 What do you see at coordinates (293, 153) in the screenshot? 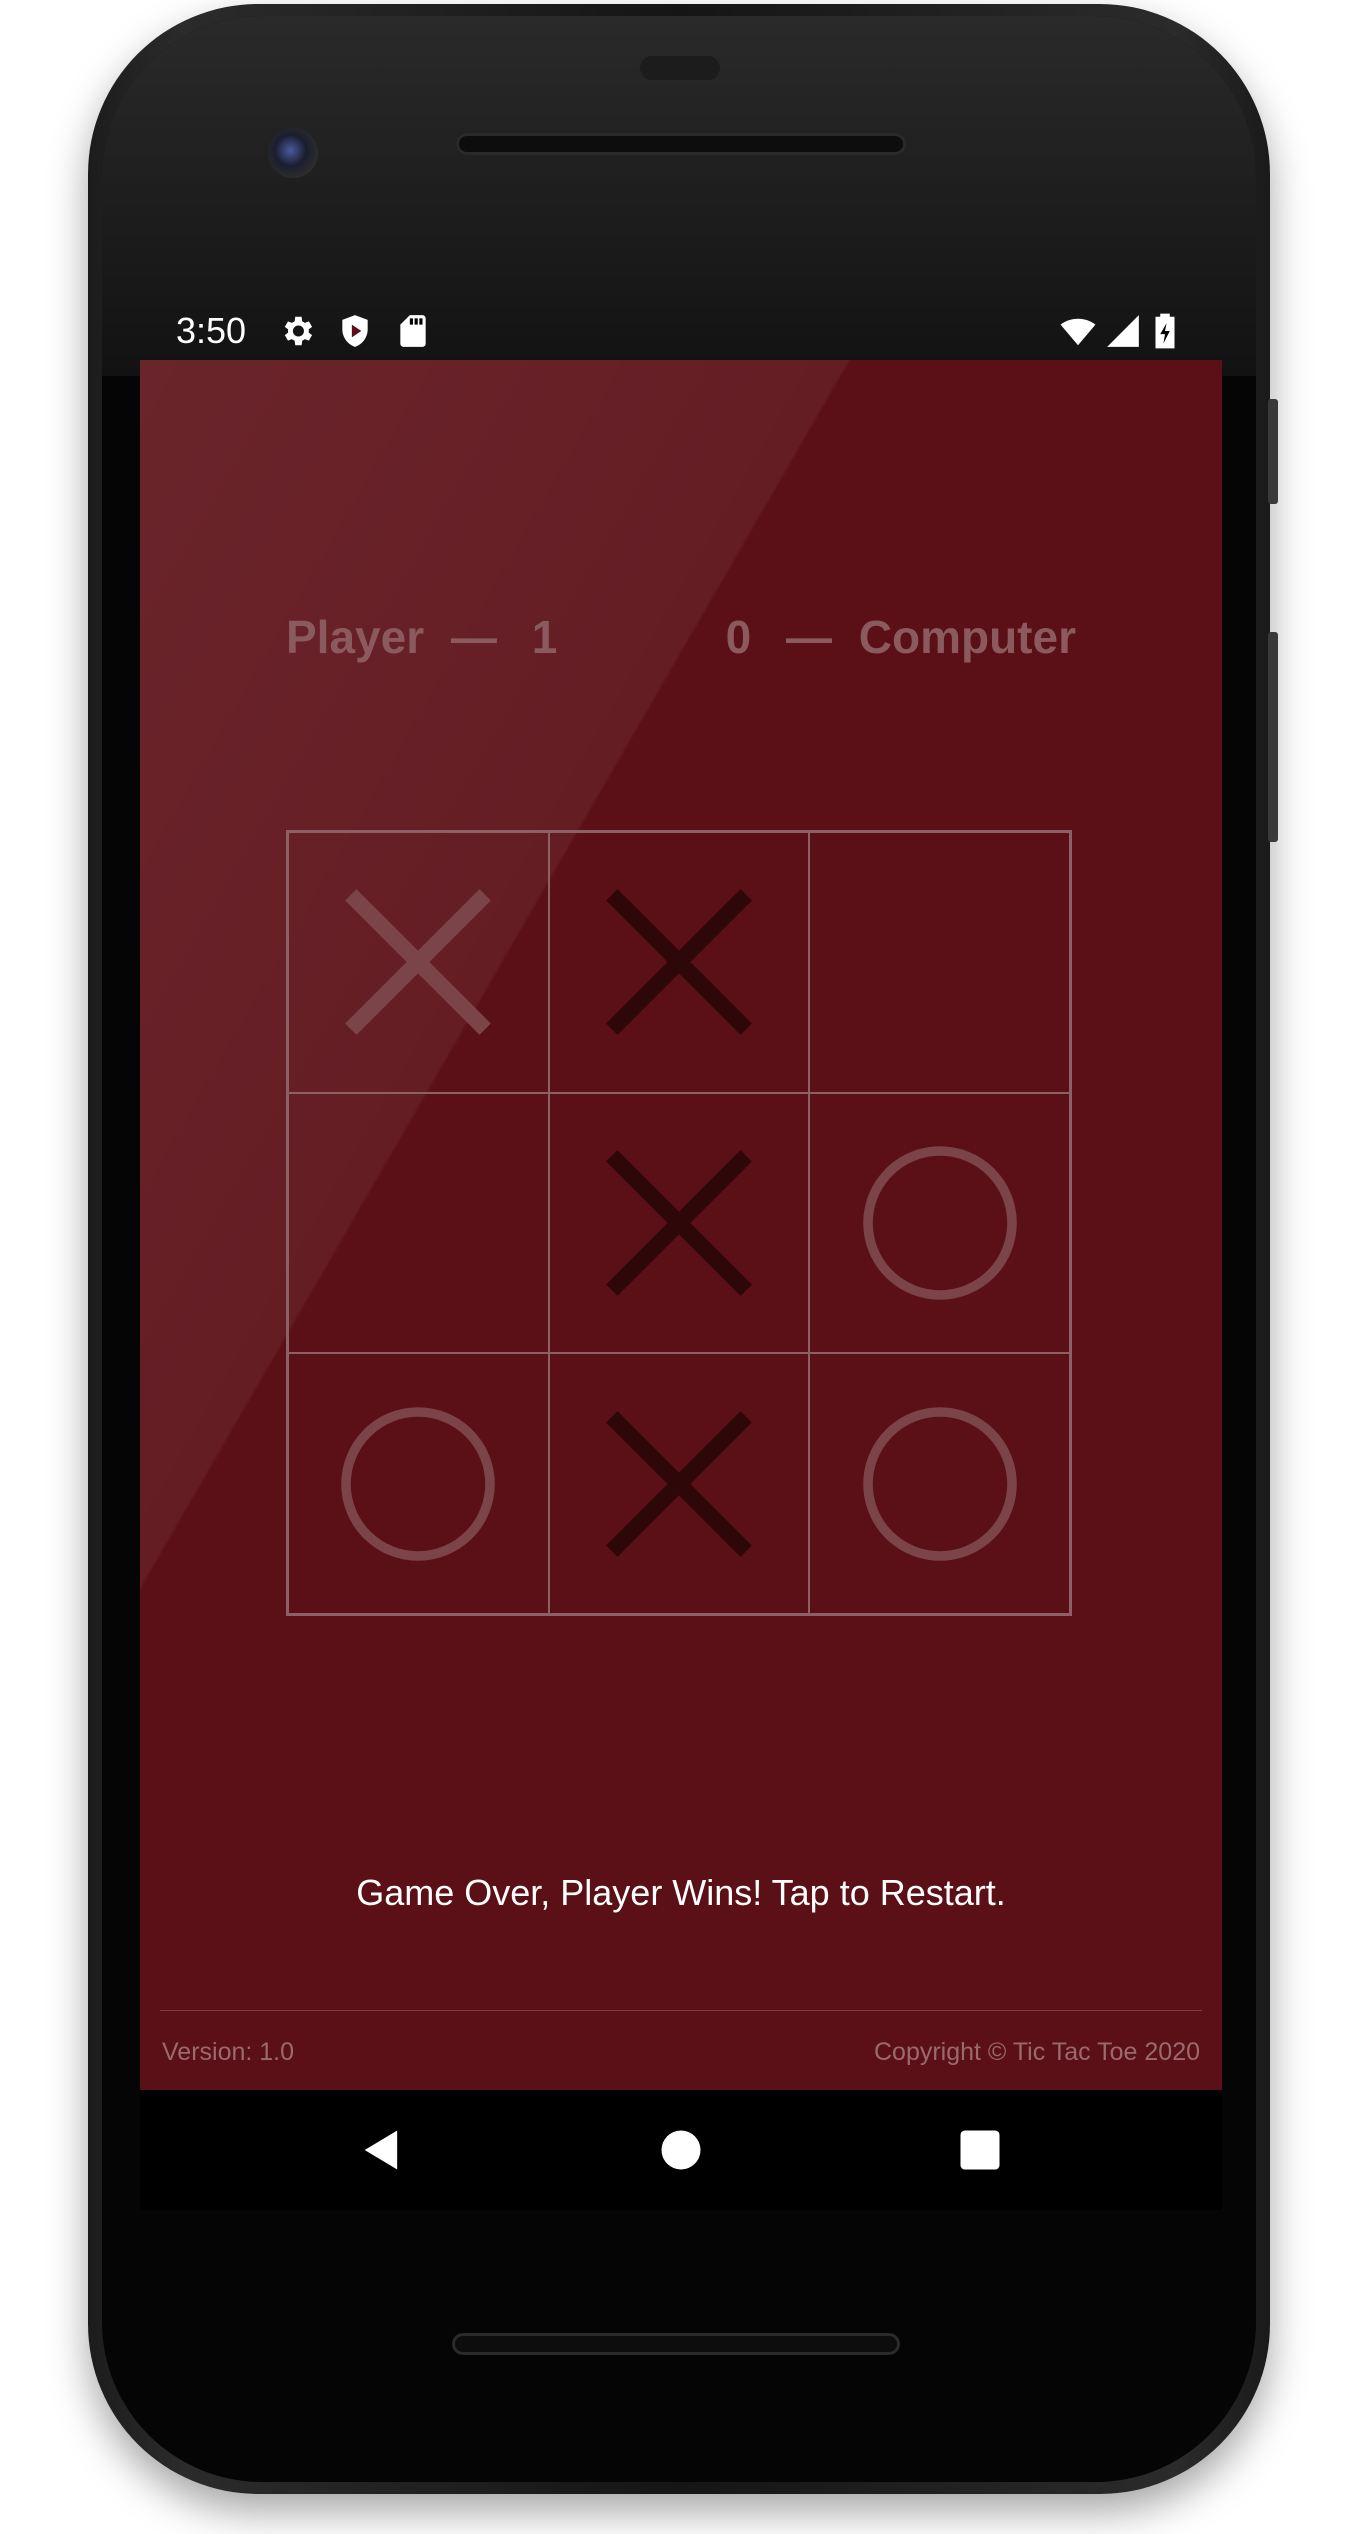
I see `front-camera` at bounding box center [293, 153].